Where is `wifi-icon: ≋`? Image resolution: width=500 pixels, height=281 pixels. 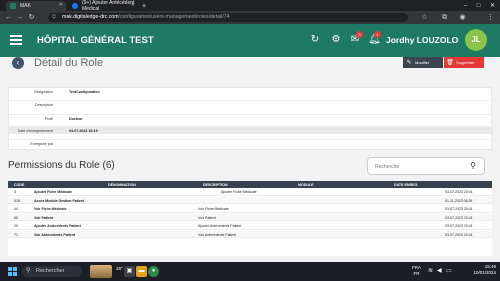
wifi-icon: ≋ is located at coordinates (430, 270).